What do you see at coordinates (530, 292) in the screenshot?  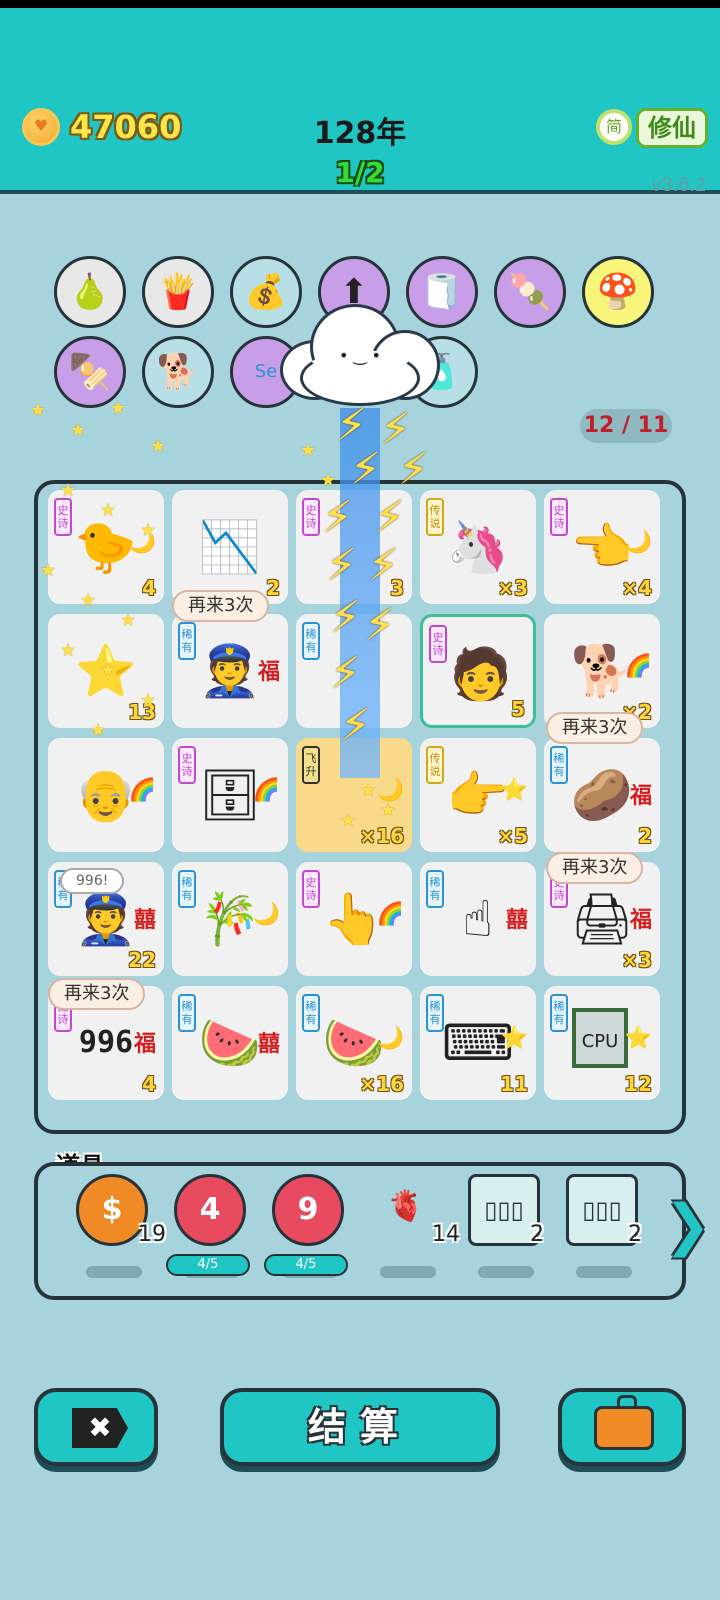 I see `snack-icon: 🍡` at bounding box center [530, 292].